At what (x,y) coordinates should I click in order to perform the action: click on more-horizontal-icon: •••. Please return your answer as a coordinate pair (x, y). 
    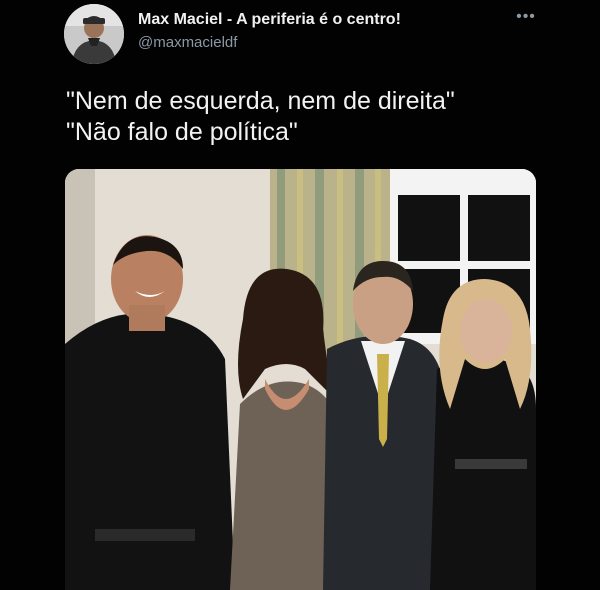
    Looking at the image, I should click on (526, 17).